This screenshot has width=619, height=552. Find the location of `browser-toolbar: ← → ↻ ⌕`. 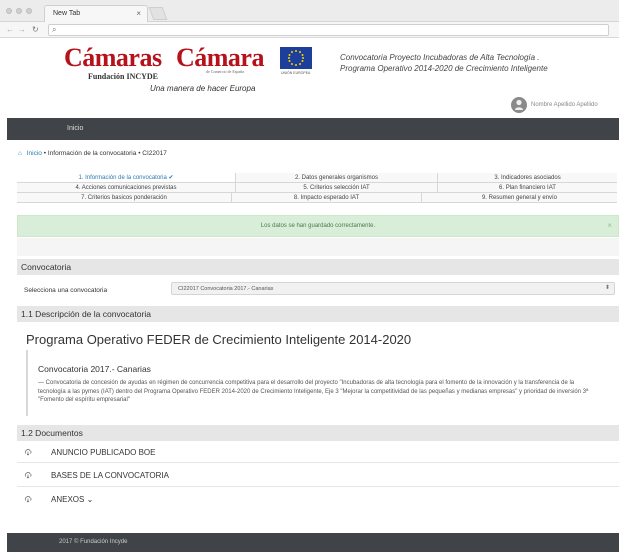

browser-toolbar: ← → ↻ ⌕ is located at coordinates (309, 30).